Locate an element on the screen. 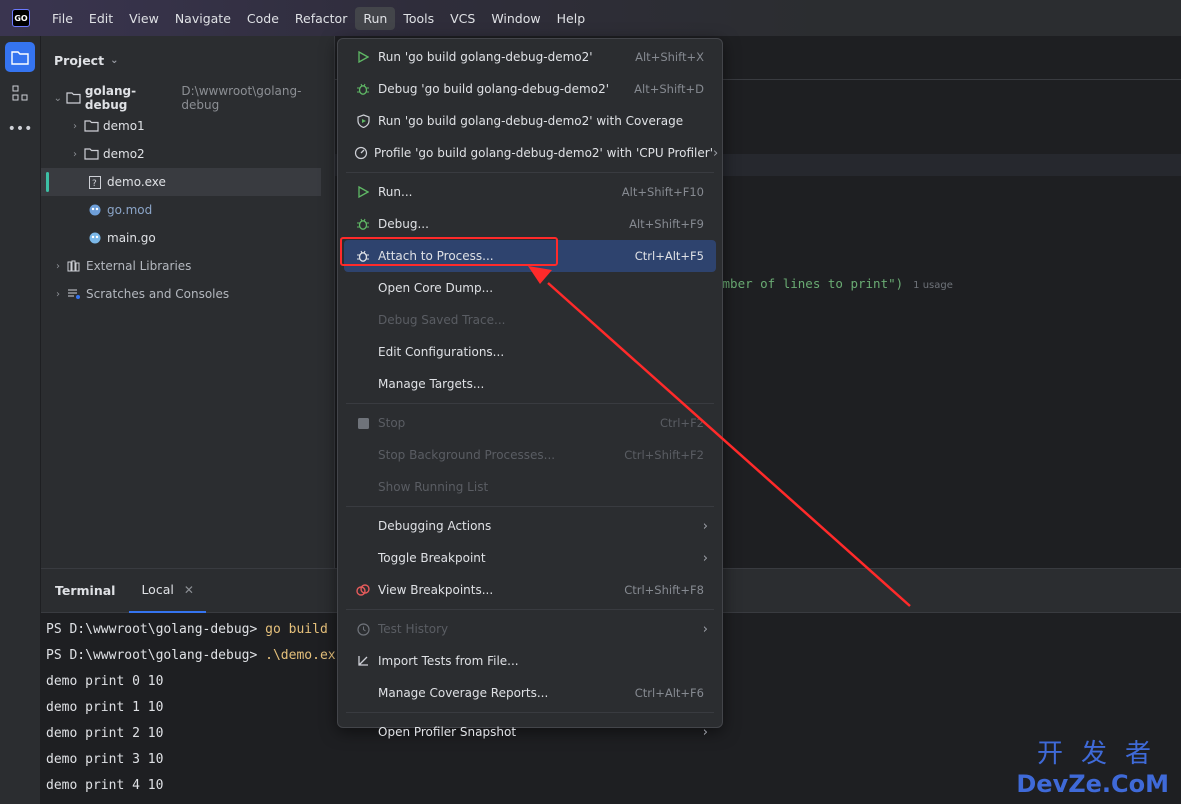 This screenshot has width=1181, height=804. watermark-cn: 开发者 is located at coordinates (1102, 754).